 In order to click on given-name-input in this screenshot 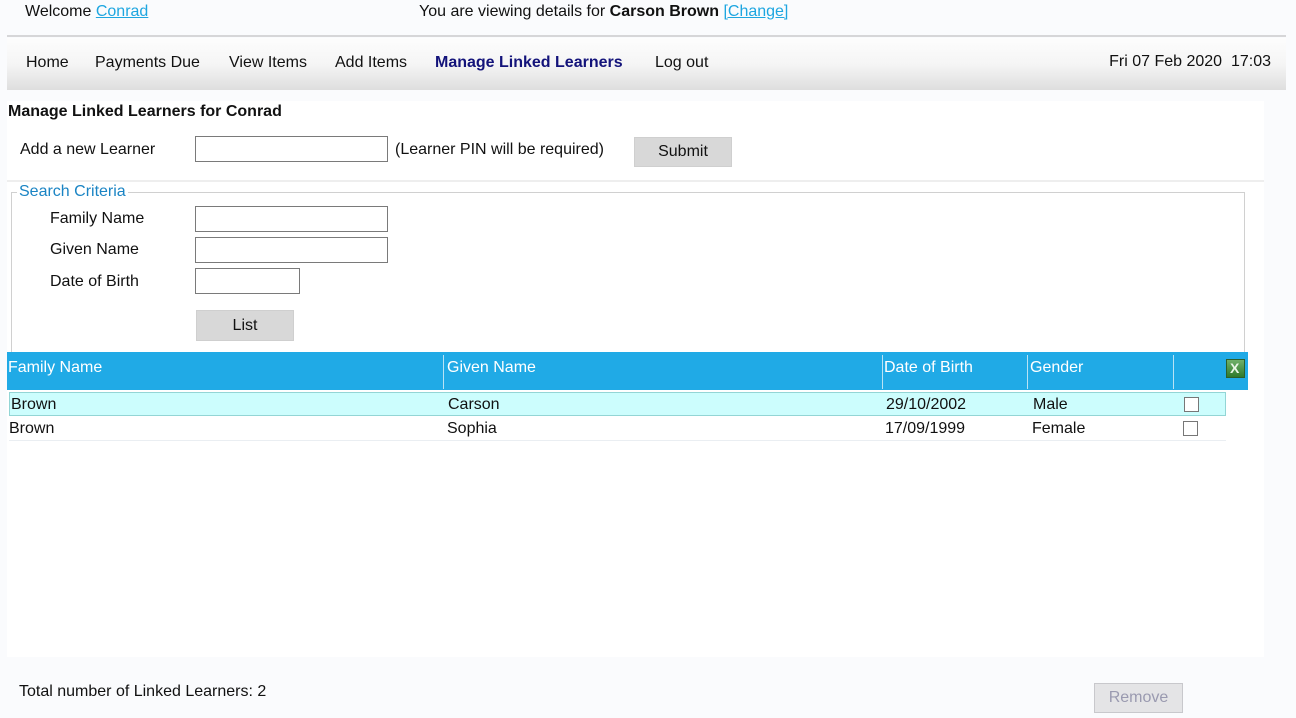, I will do `click(291, 250)`.